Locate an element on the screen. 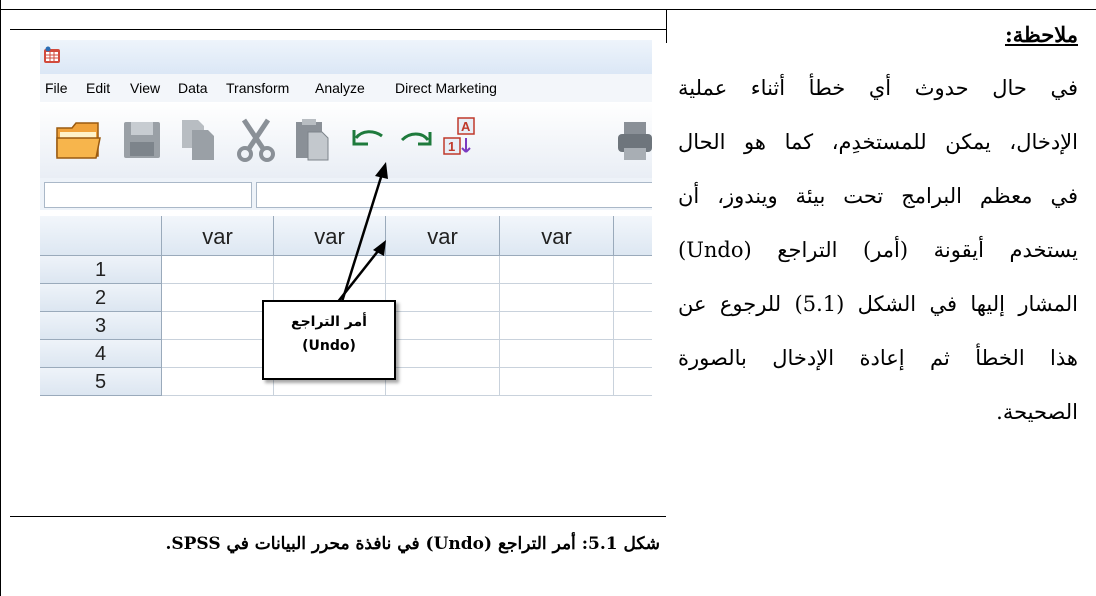  variable-label-icon: A 1 is located at coordinates (462, 140).